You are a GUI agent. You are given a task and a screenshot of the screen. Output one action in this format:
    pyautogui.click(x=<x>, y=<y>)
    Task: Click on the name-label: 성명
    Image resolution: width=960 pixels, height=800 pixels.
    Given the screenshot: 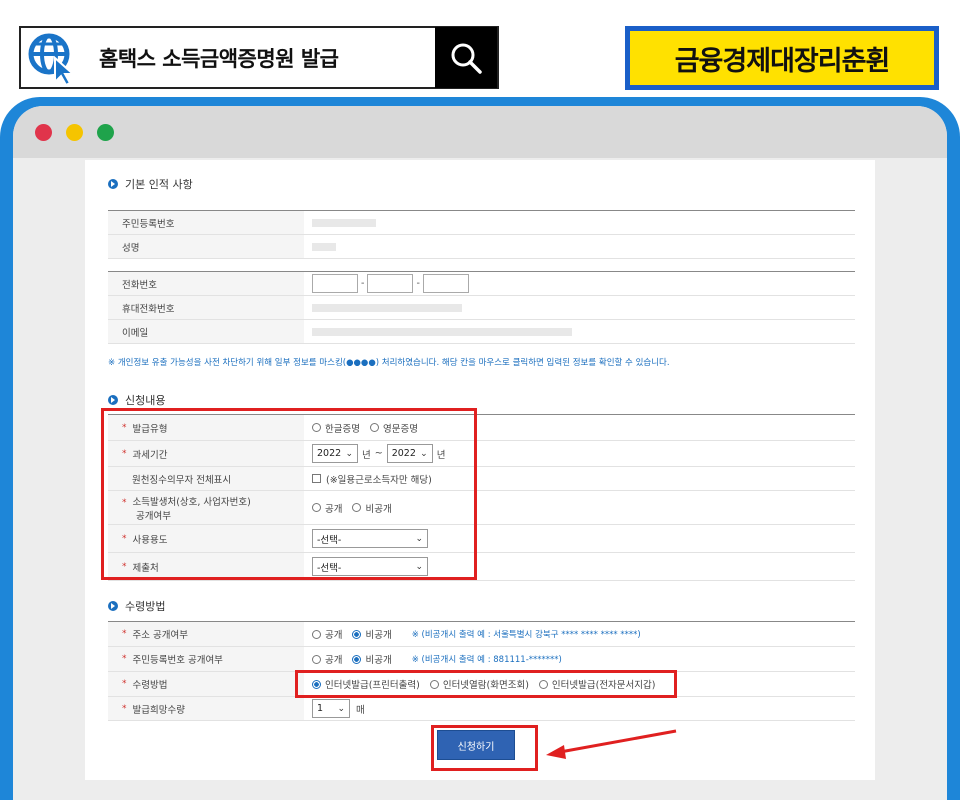 What is the action you would take?
    pyautogui.click(x=206, y=246)
    